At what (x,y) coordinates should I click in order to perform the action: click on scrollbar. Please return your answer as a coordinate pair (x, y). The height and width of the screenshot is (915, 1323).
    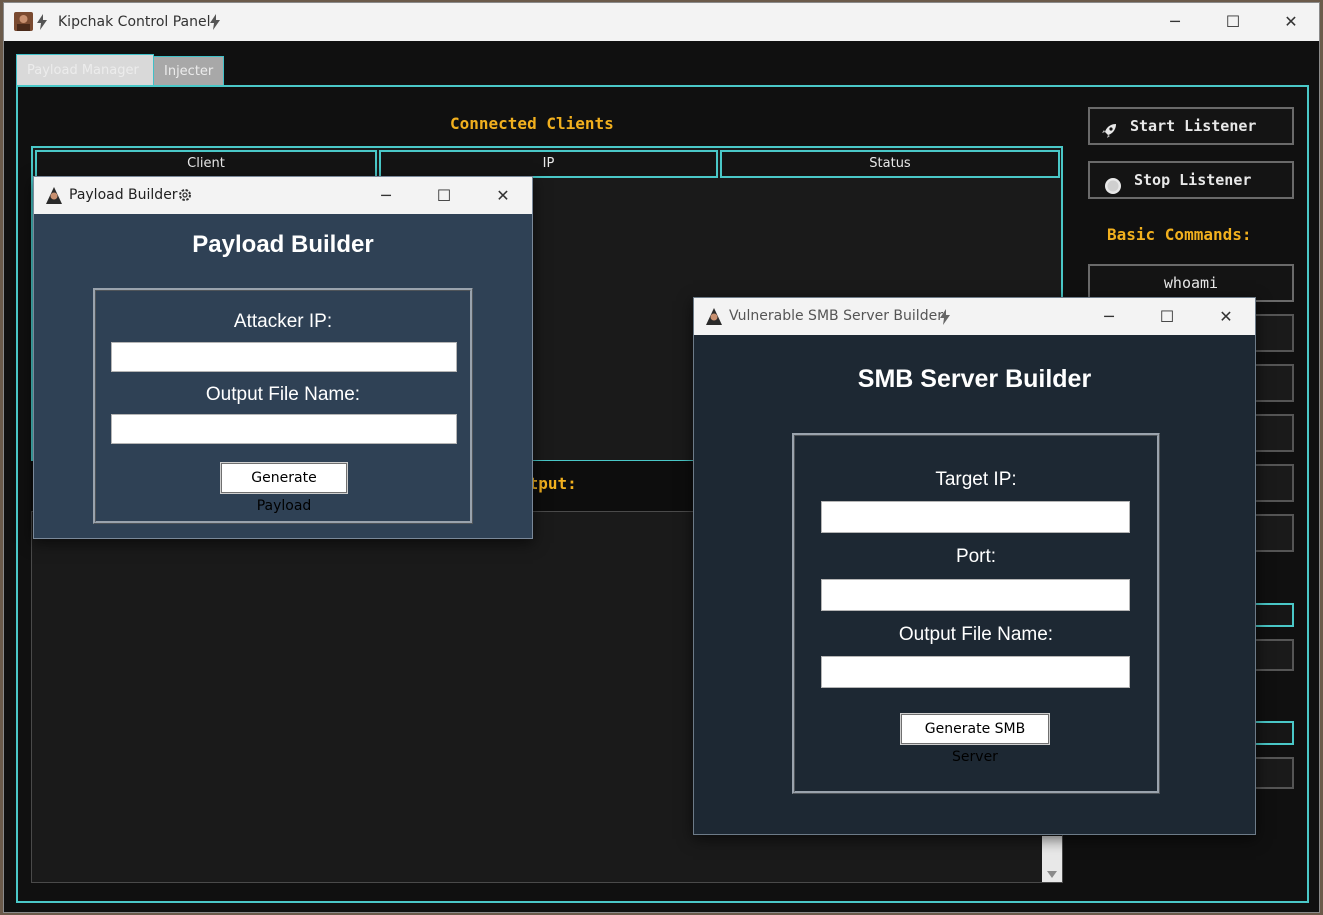
    Looking at the image, I should click on (1052, 859).